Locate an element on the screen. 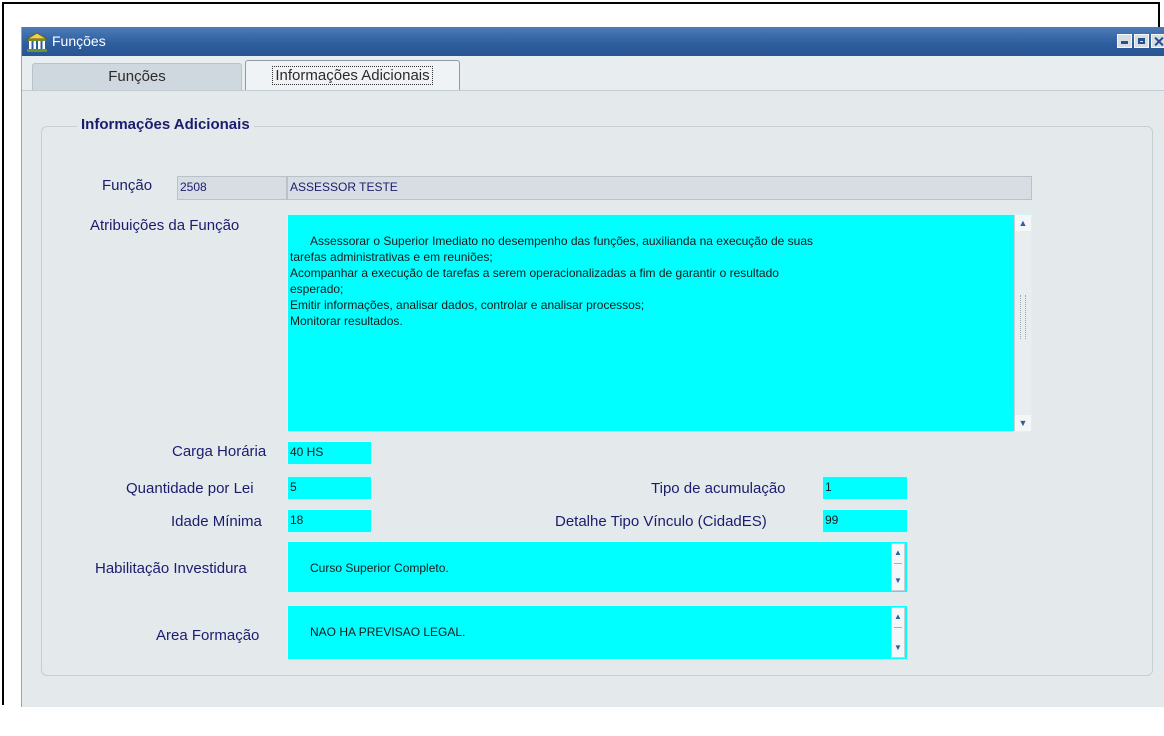 The width and height of the screenshot is (1164, 736). habilitacao-textarea: Curso Superior Completo. ▲ ▼ is located at coordinates (597, 567).